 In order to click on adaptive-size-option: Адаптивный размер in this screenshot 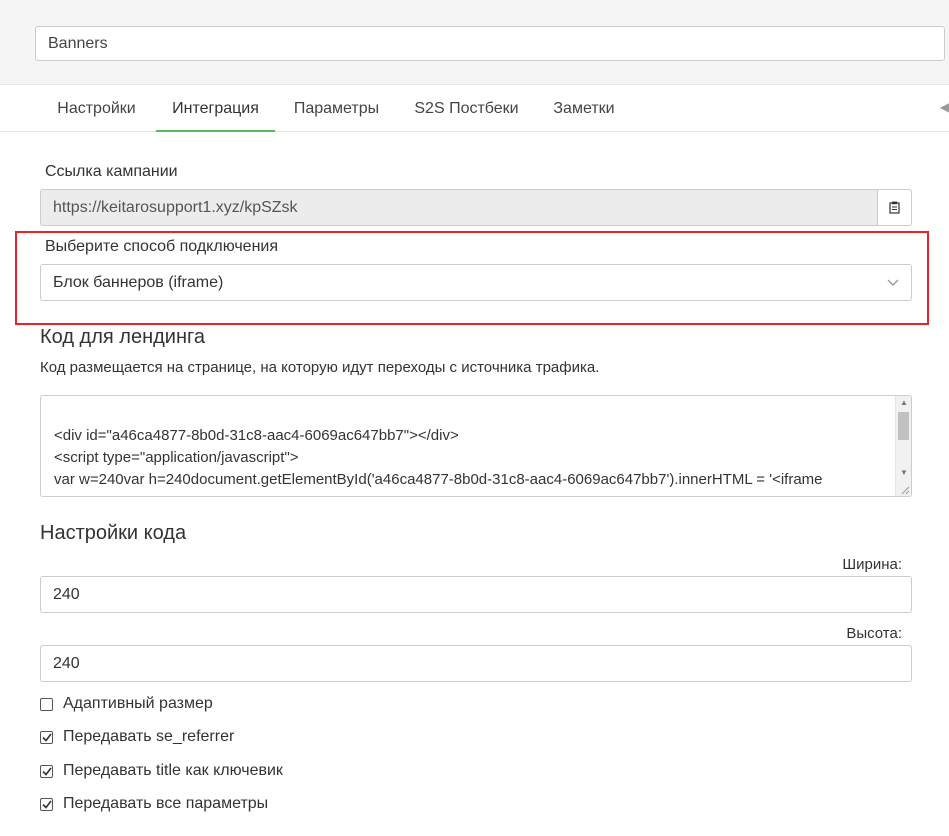, I will do `click(126, 704)`.